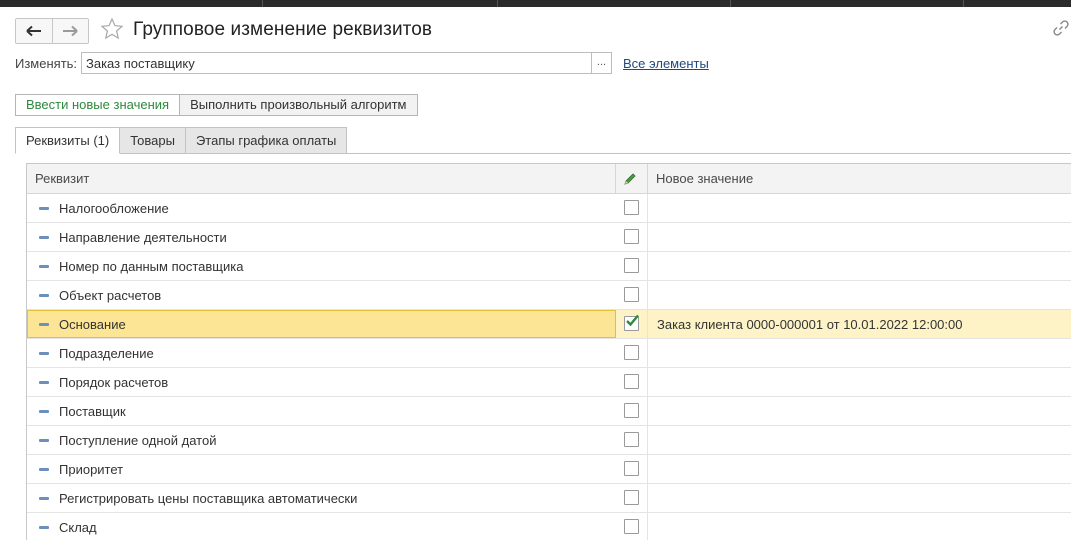 Image resolution: width=1071 pixels, height=540 pixels. I want to click on row-attribute-label: Основание, so click(92, 324).